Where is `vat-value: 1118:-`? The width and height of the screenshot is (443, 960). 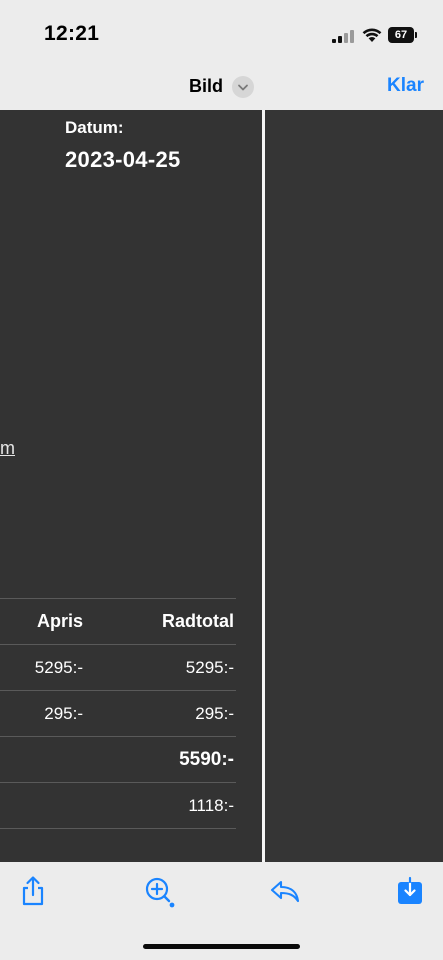
vat-value: 1118:- is located at coordinates (211, 805).